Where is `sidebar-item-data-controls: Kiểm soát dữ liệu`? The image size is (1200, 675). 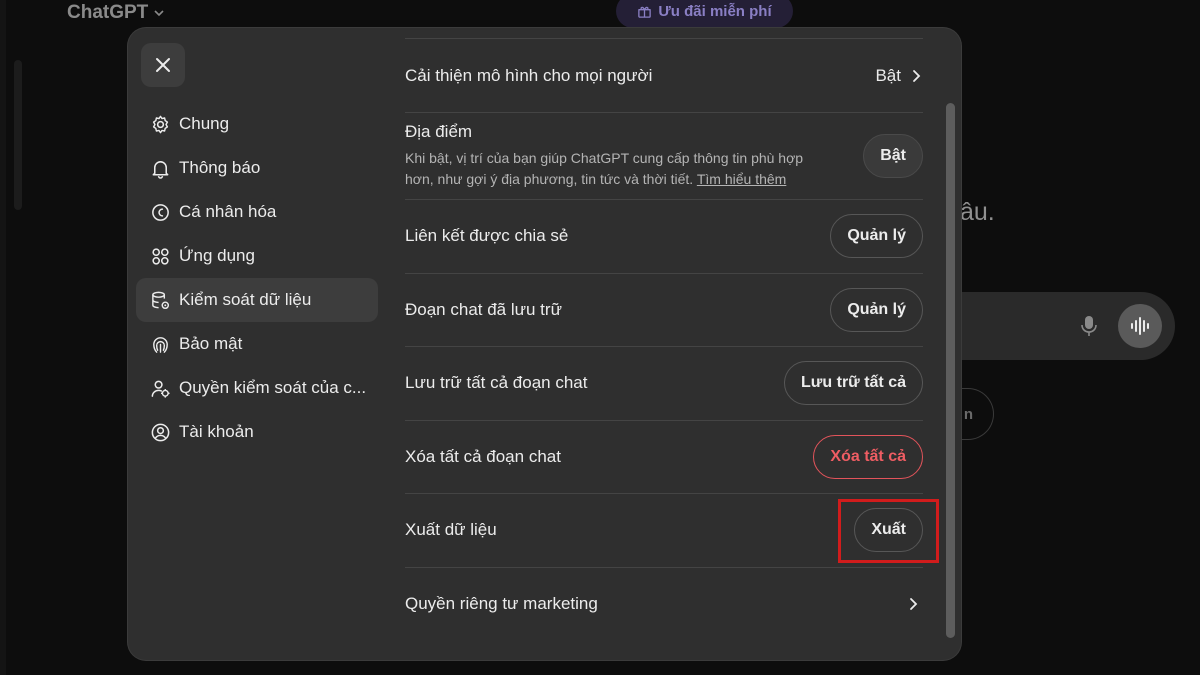
sidebar-item-data-controls: Kiểm soát dữ liệu is located at coordinates (257, 300).